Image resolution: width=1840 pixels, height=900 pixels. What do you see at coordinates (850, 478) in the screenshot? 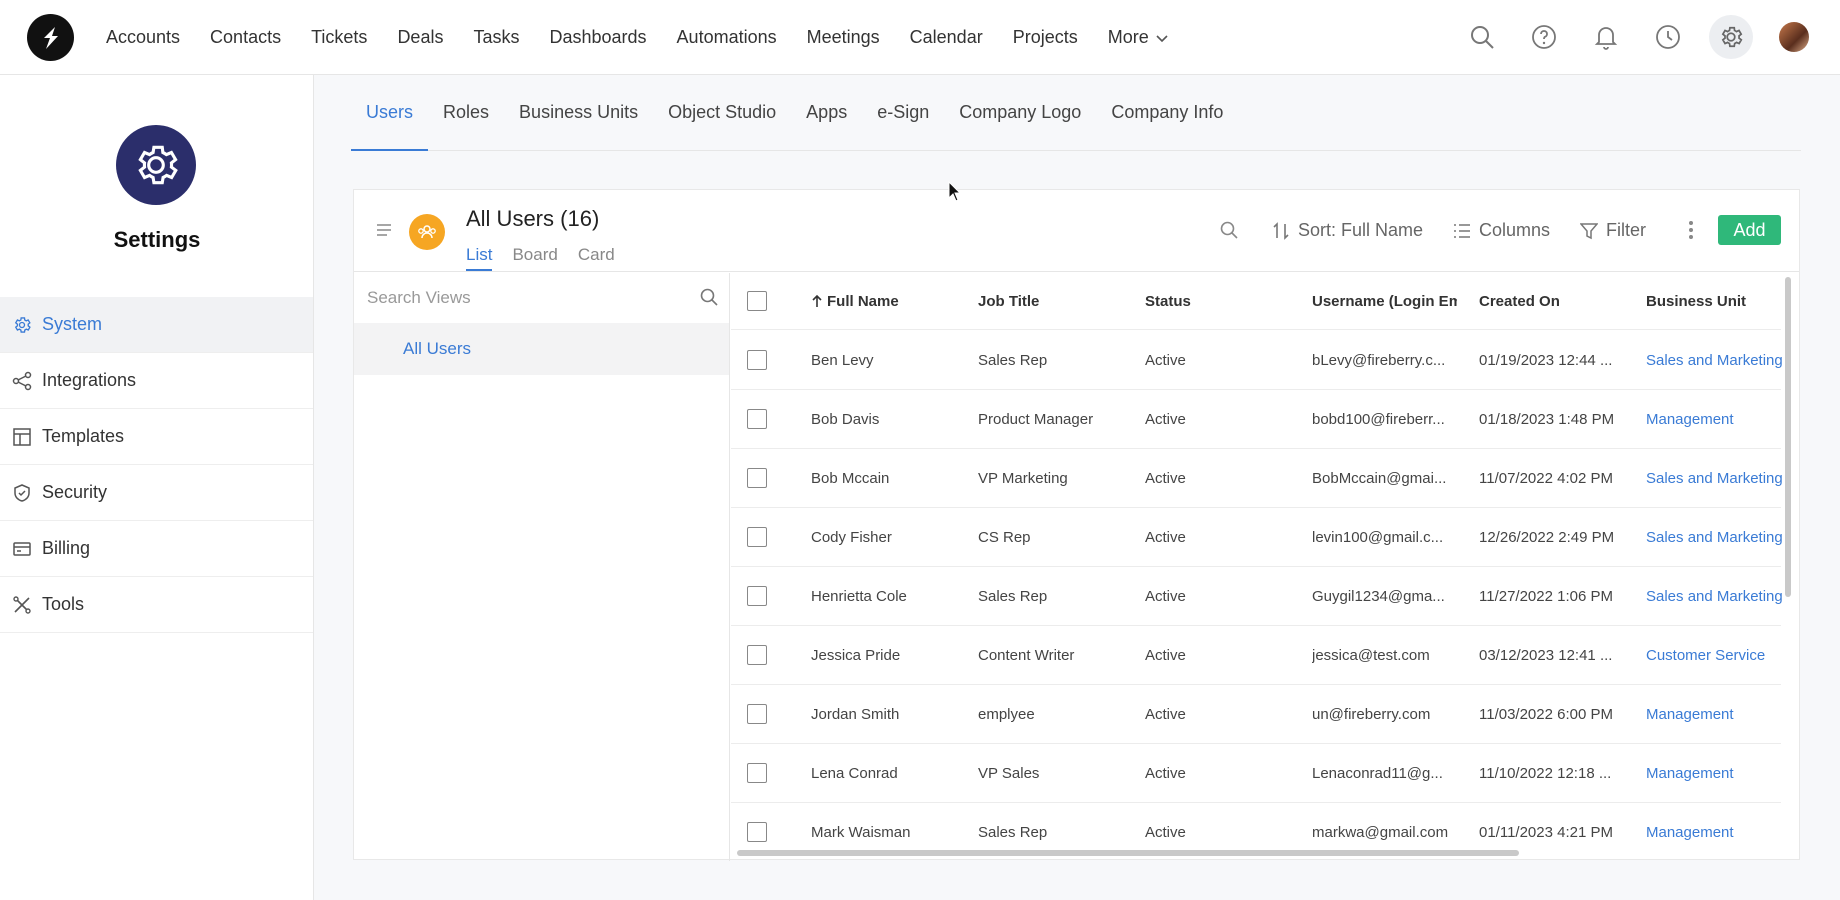
I see `cell-full-name: Bob Mccain` at bounding box center [850, 478].